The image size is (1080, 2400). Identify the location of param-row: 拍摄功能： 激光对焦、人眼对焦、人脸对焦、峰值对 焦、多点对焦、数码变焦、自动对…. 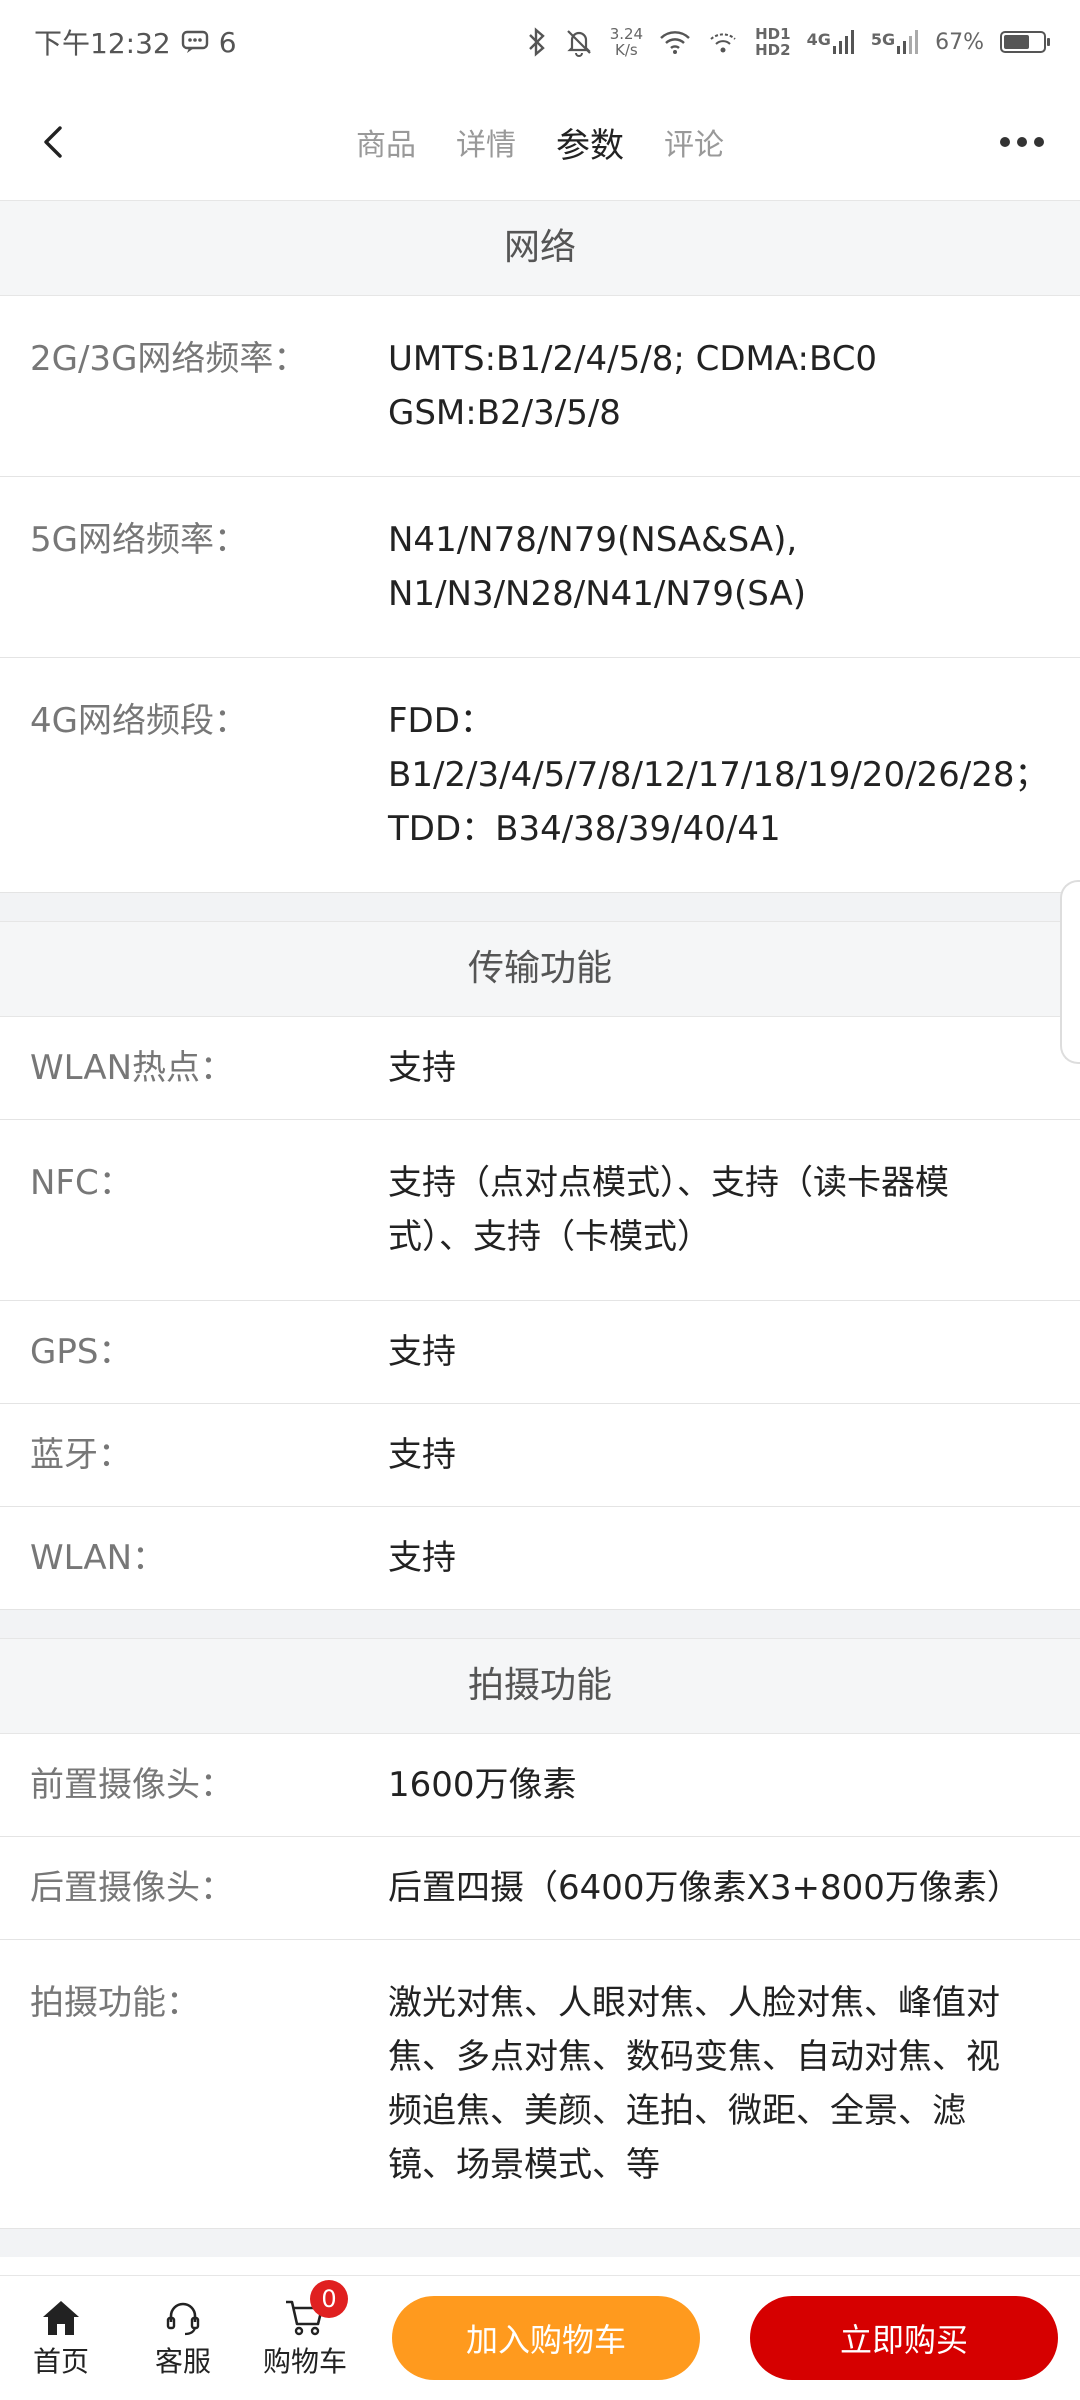
(540, 2084).